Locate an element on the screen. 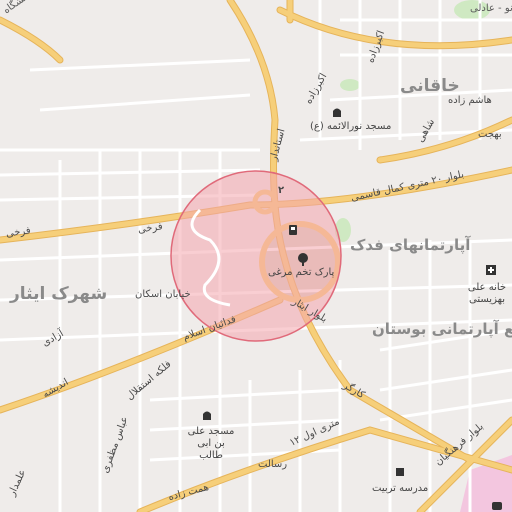 This screenshot has height=512, width=512. bus-icon is located at coordinates (497, 506).